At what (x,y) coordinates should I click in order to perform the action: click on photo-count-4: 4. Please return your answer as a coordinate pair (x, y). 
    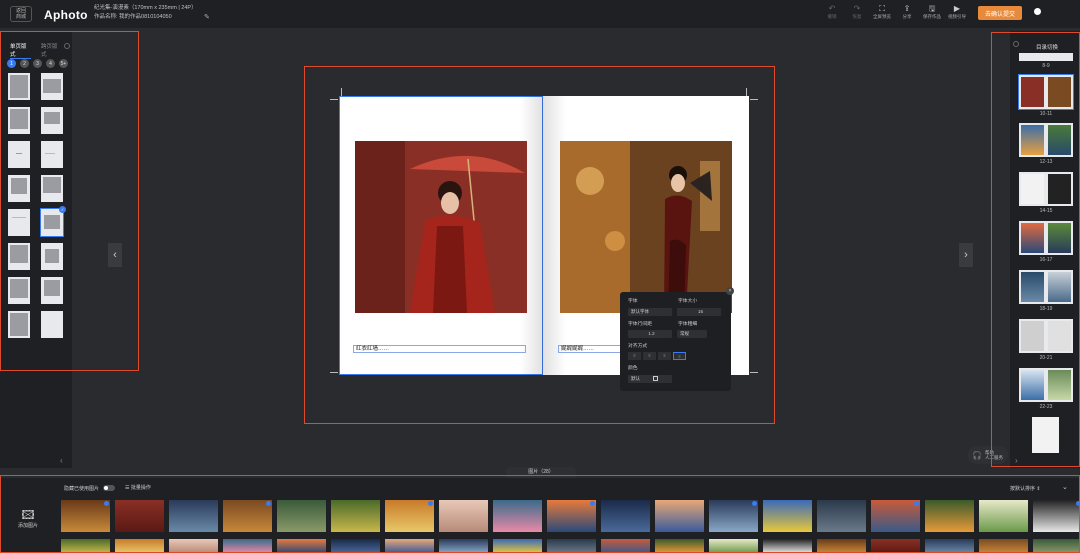
    Looking at the image, I should click on (50, 63).